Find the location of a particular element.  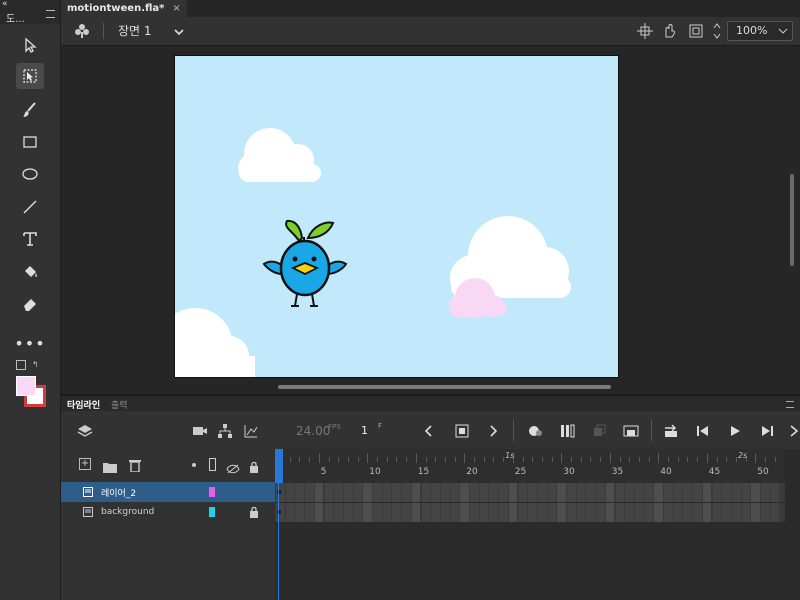

step-back-icon is located at coordinates (703, 432).